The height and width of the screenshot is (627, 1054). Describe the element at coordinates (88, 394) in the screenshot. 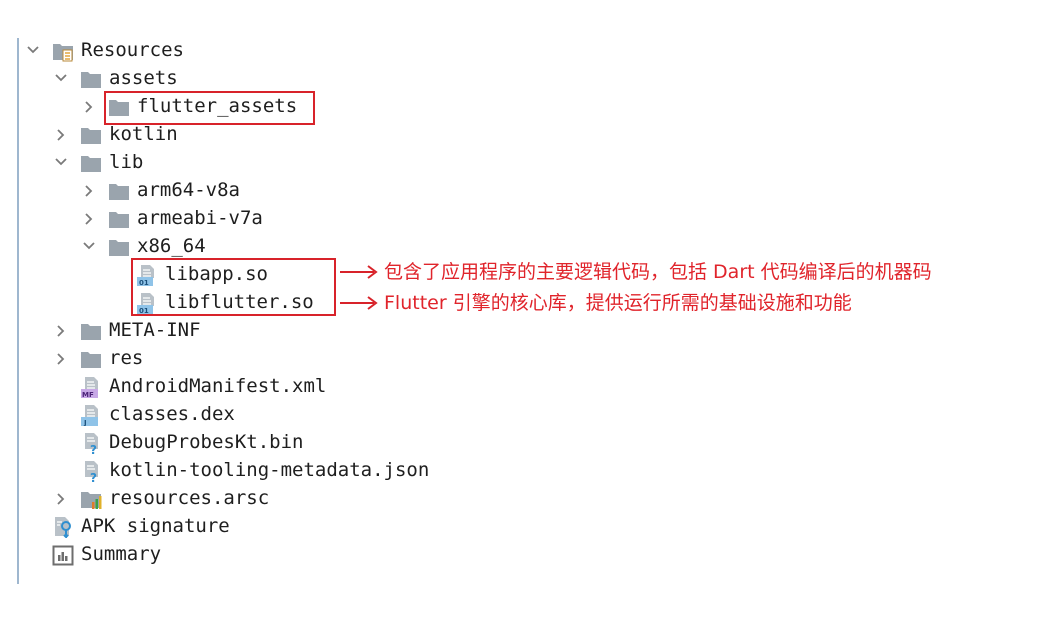

I see `manifest-badge: MF` at that location.